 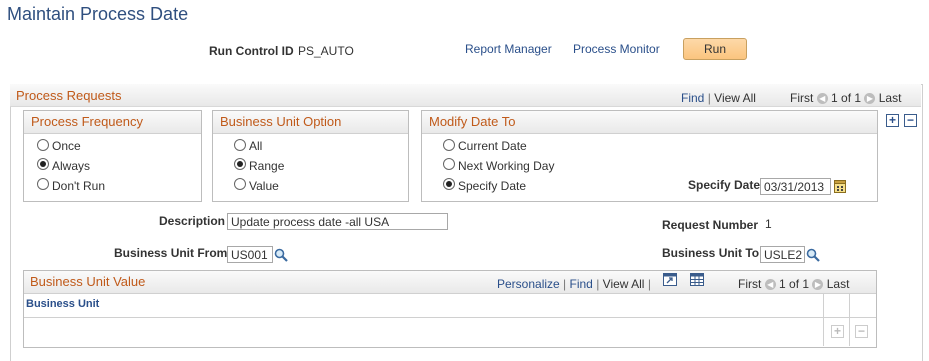 What do you see at coordinates (240, 145) in the screenshot?
I see `radio-all` at bounding box center [240, 145].